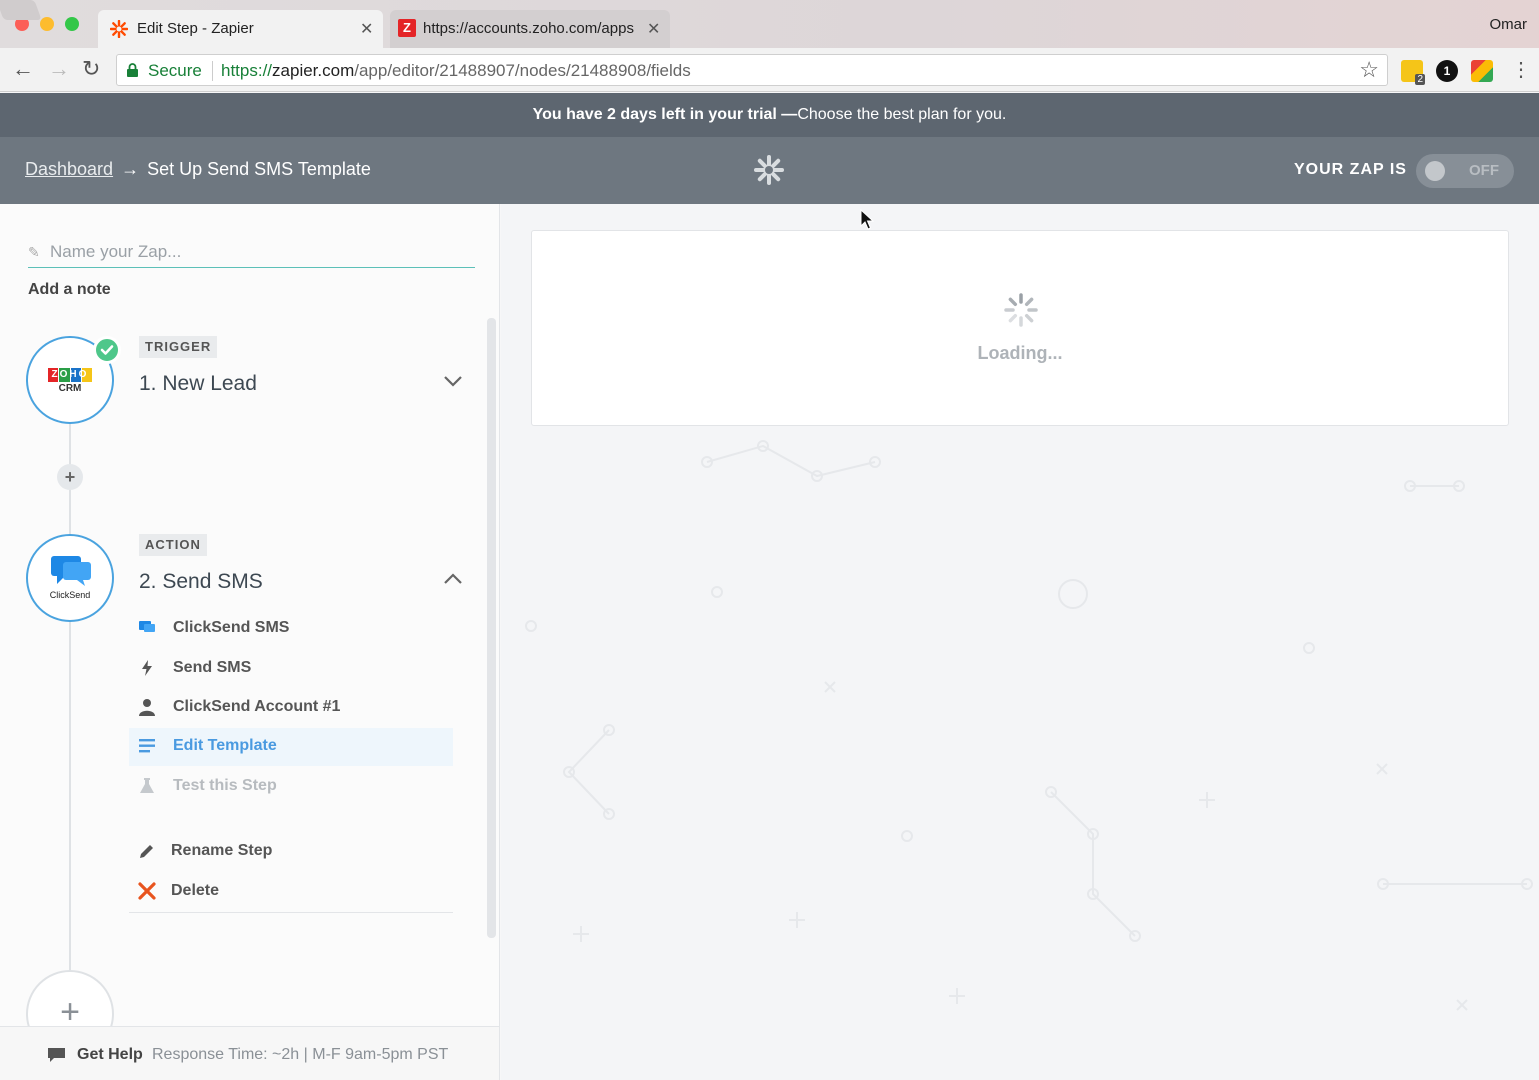 The width and height of the screenshot is (1539, 1080). What do you see at coordinates (147, 707) in the screenshot?
I see `user-icon` at bounding box center [147, 707].